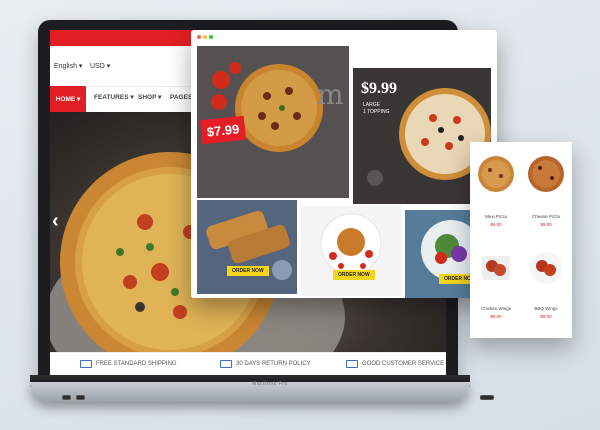 This screenshot has width=600, height=430. What do you see at coordinates (223, 130) in the screenshot?
I see `price-tag-1: $7.99` at bounding box center [223, 130].